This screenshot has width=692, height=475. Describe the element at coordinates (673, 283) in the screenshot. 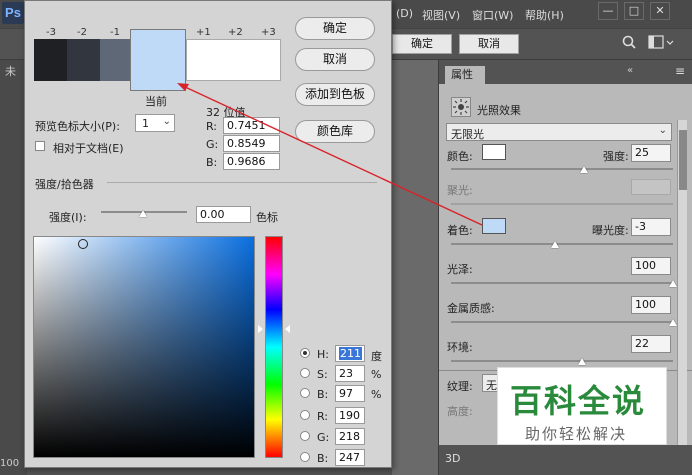

I see `gloss-slider-thumb` at that location.